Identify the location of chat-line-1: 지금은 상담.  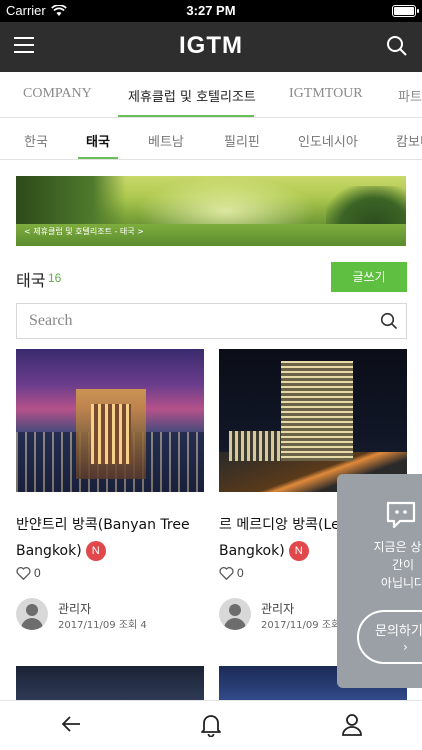
(397, 547).